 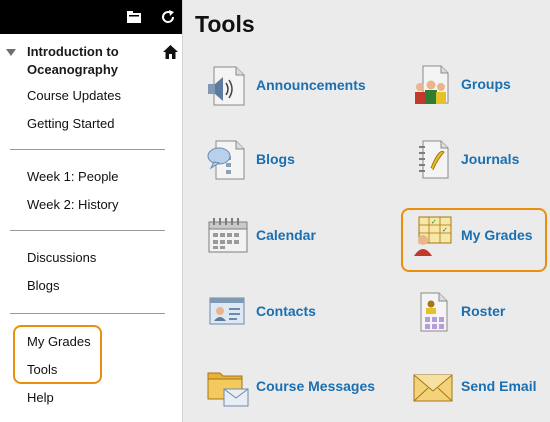 What do you see at coordinates (490, 159) in the screenshot?
I see `tool-label: Journals` at bounding box center [490, 159].